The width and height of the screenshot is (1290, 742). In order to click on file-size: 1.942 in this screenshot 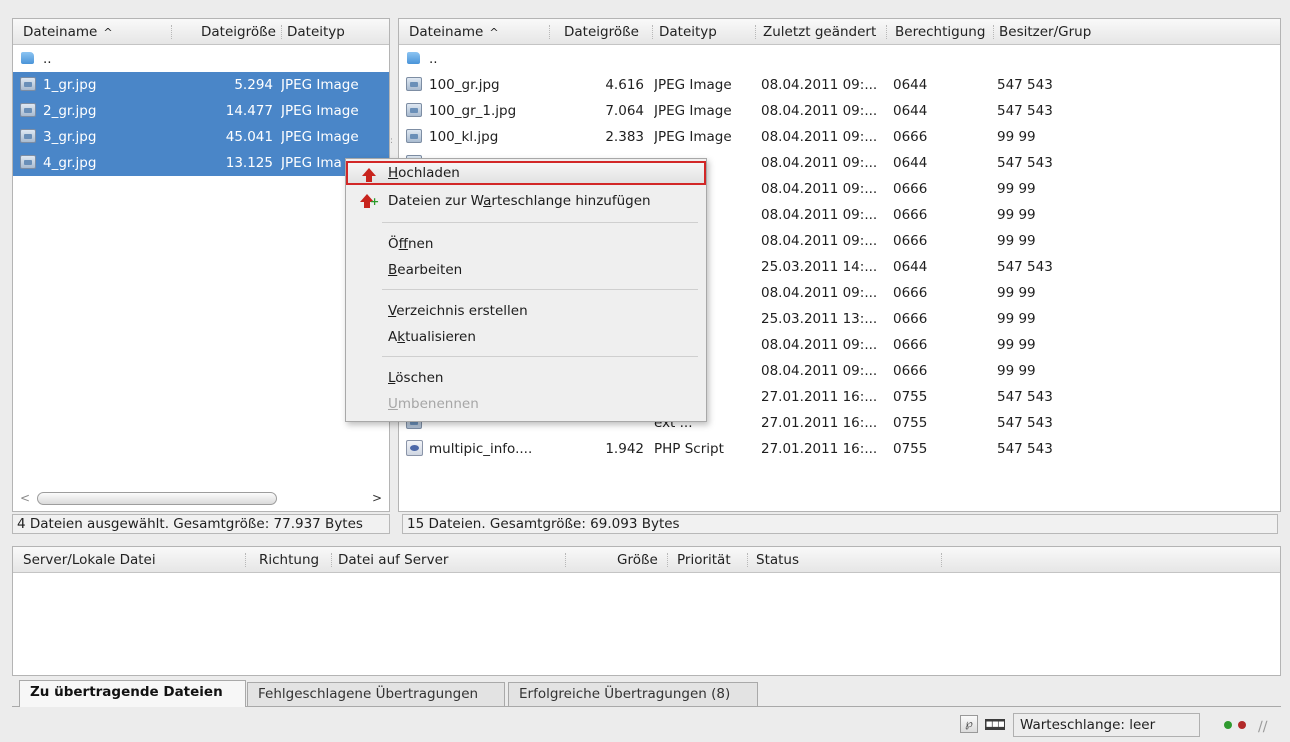, I will do `click(624, 449)`.